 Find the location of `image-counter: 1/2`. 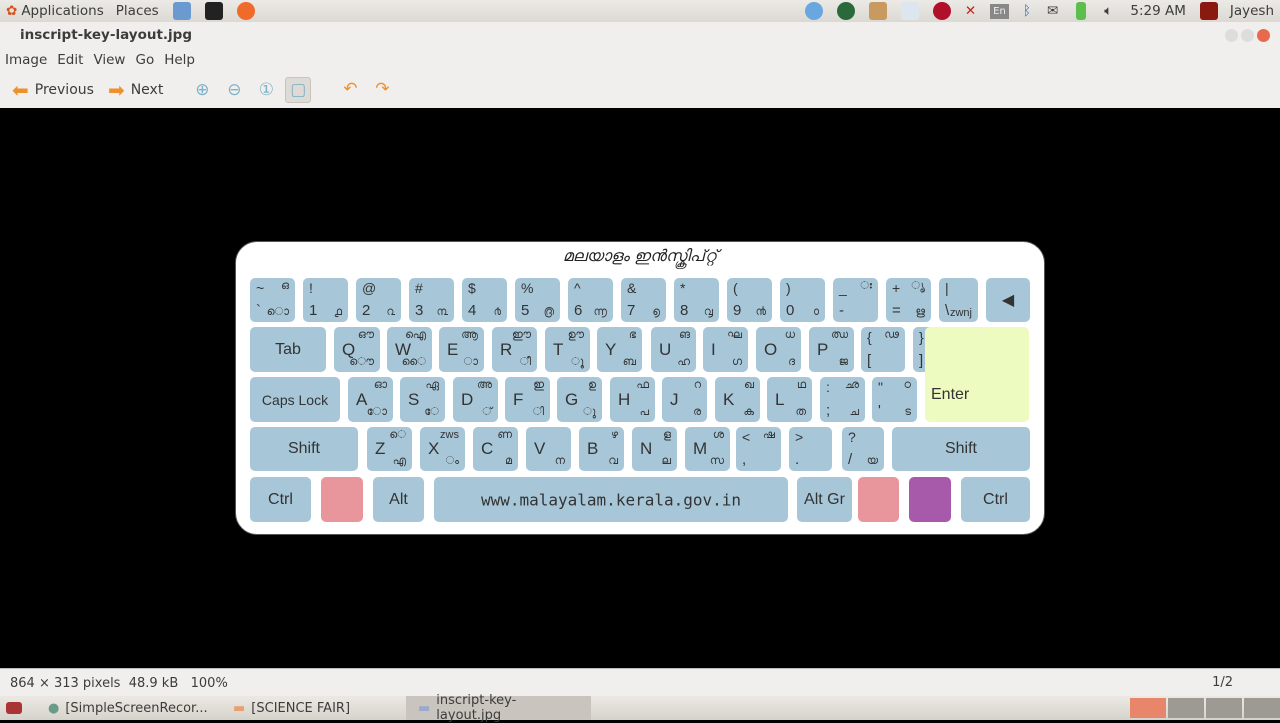

image-counter: 1/2 is located at coordinates (1222, 682).